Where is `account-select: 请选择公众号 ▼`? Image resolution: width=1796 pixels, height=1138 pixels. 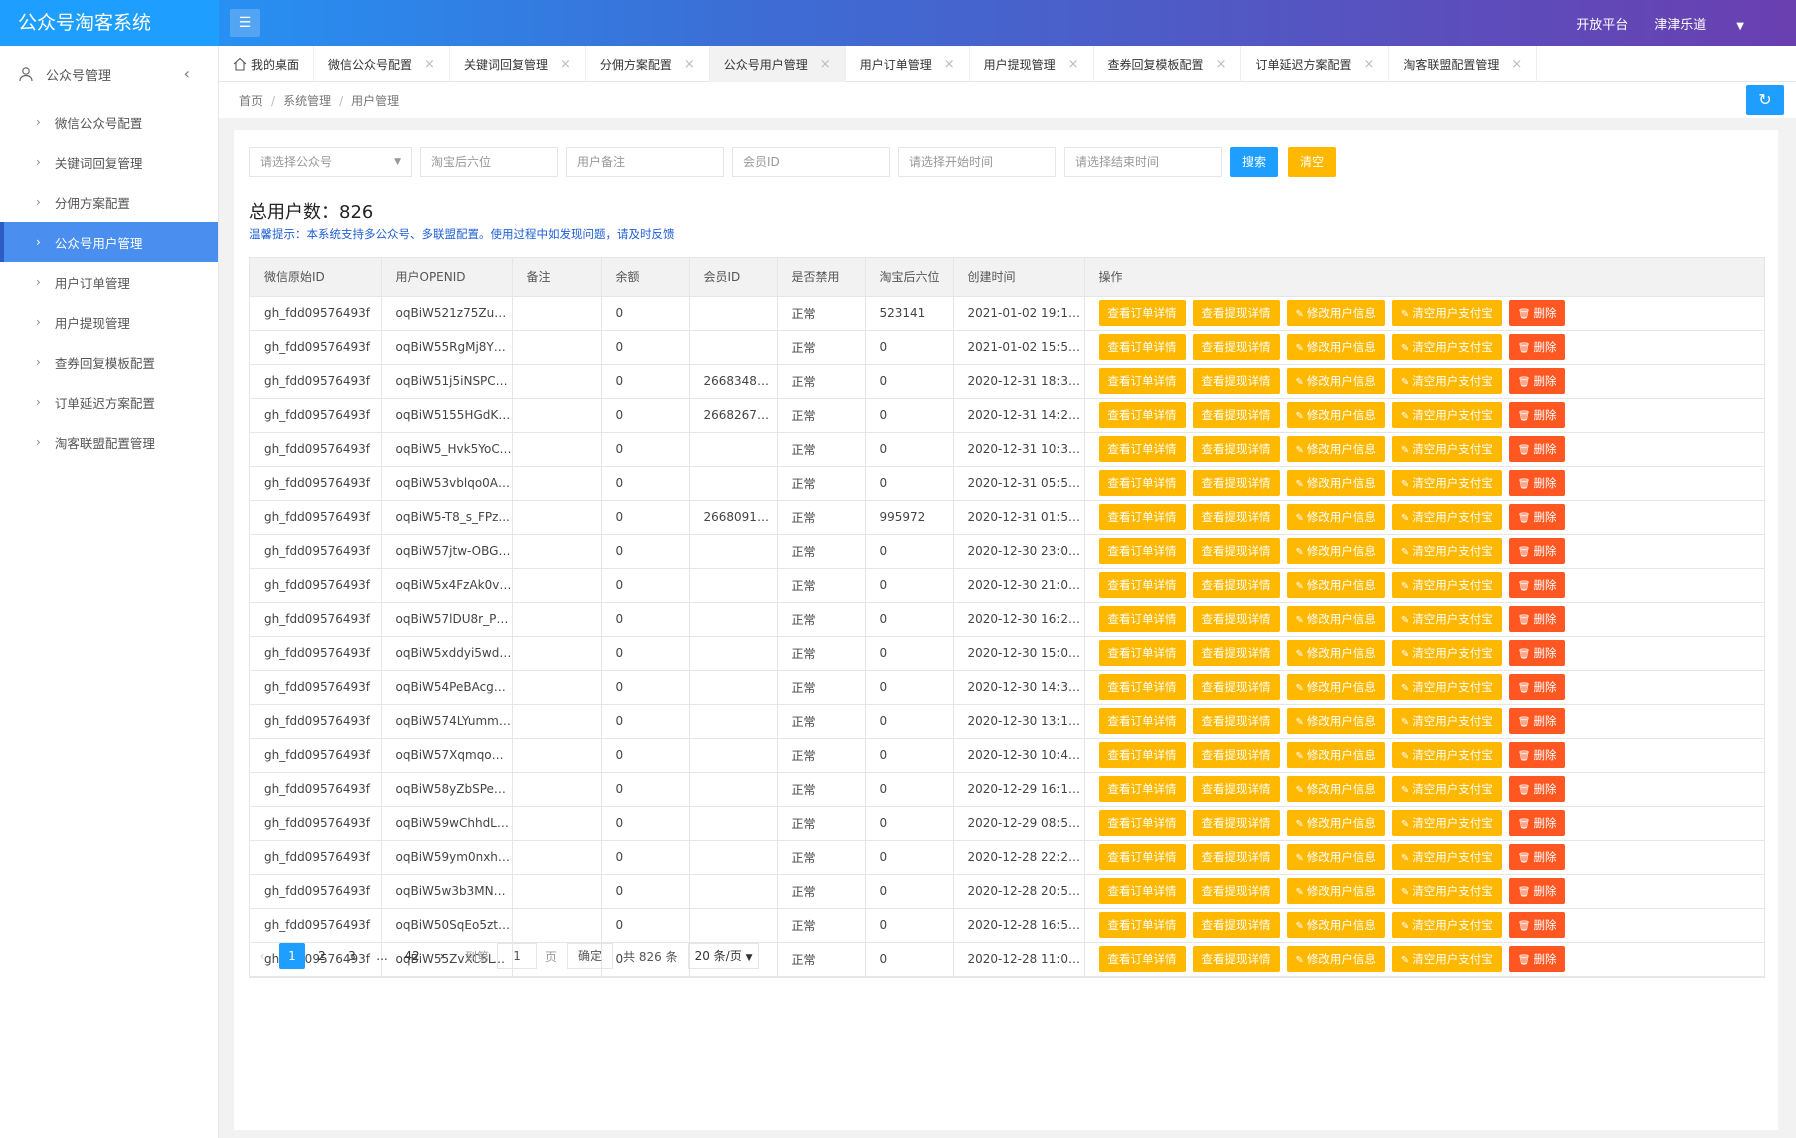
account-select: 请选择公众号 ▼ is located at coordinates (330, 162).